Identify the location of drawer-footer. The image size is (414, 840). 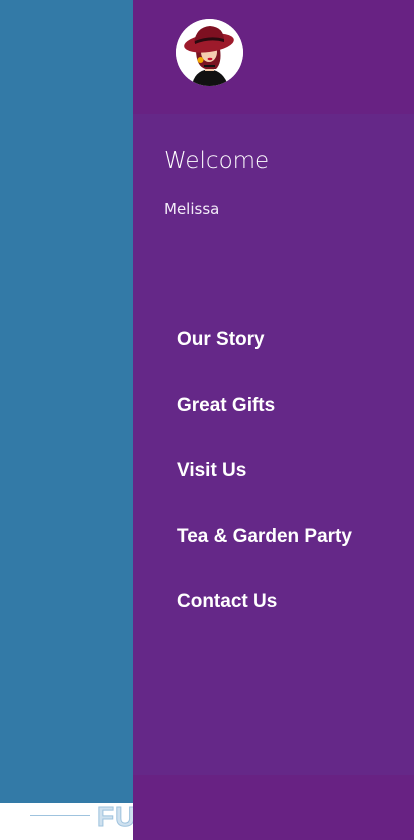
(273, 807).